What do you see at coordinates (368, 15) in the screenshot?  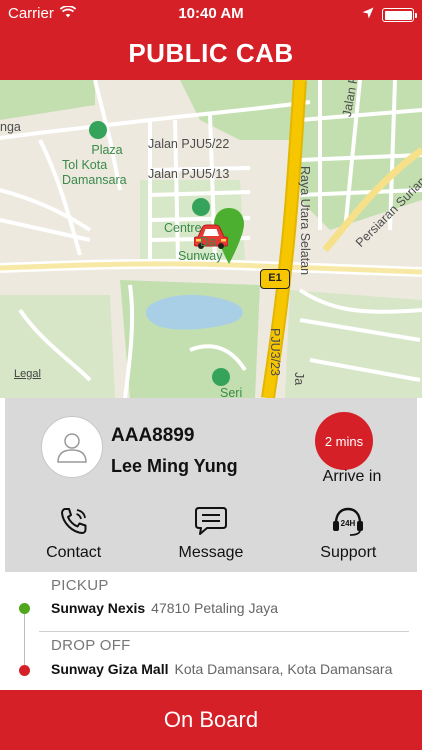 I see `location-arrow-icon` at bounding box center [368, 15].